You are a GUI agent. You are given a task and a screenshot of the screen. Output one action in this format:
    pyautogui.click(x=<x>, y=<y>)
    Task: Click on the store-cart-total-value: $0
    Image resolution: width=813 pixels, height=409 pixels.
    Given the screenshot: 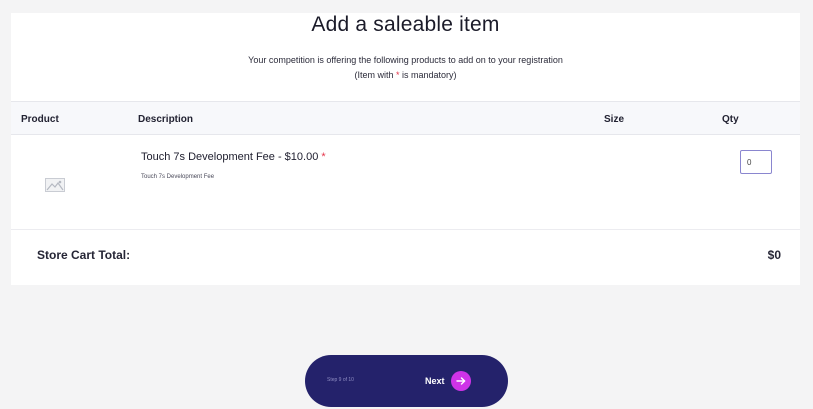 What is the action you would take?
    pyautogui.click(x=774, y=255)
    